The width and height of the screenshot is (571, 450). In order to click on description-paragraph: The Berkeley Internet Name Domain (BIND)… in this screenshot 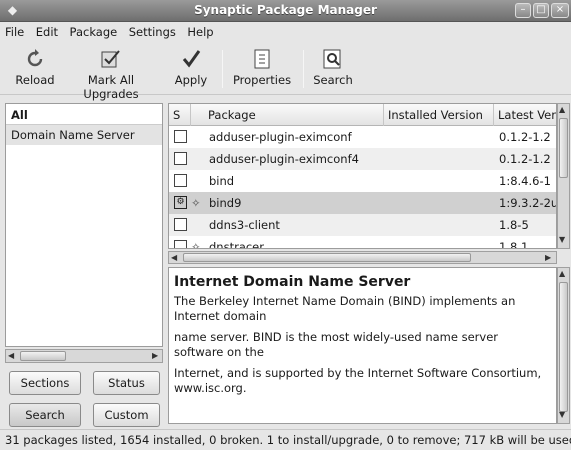, I will do `click(345, 308)`.